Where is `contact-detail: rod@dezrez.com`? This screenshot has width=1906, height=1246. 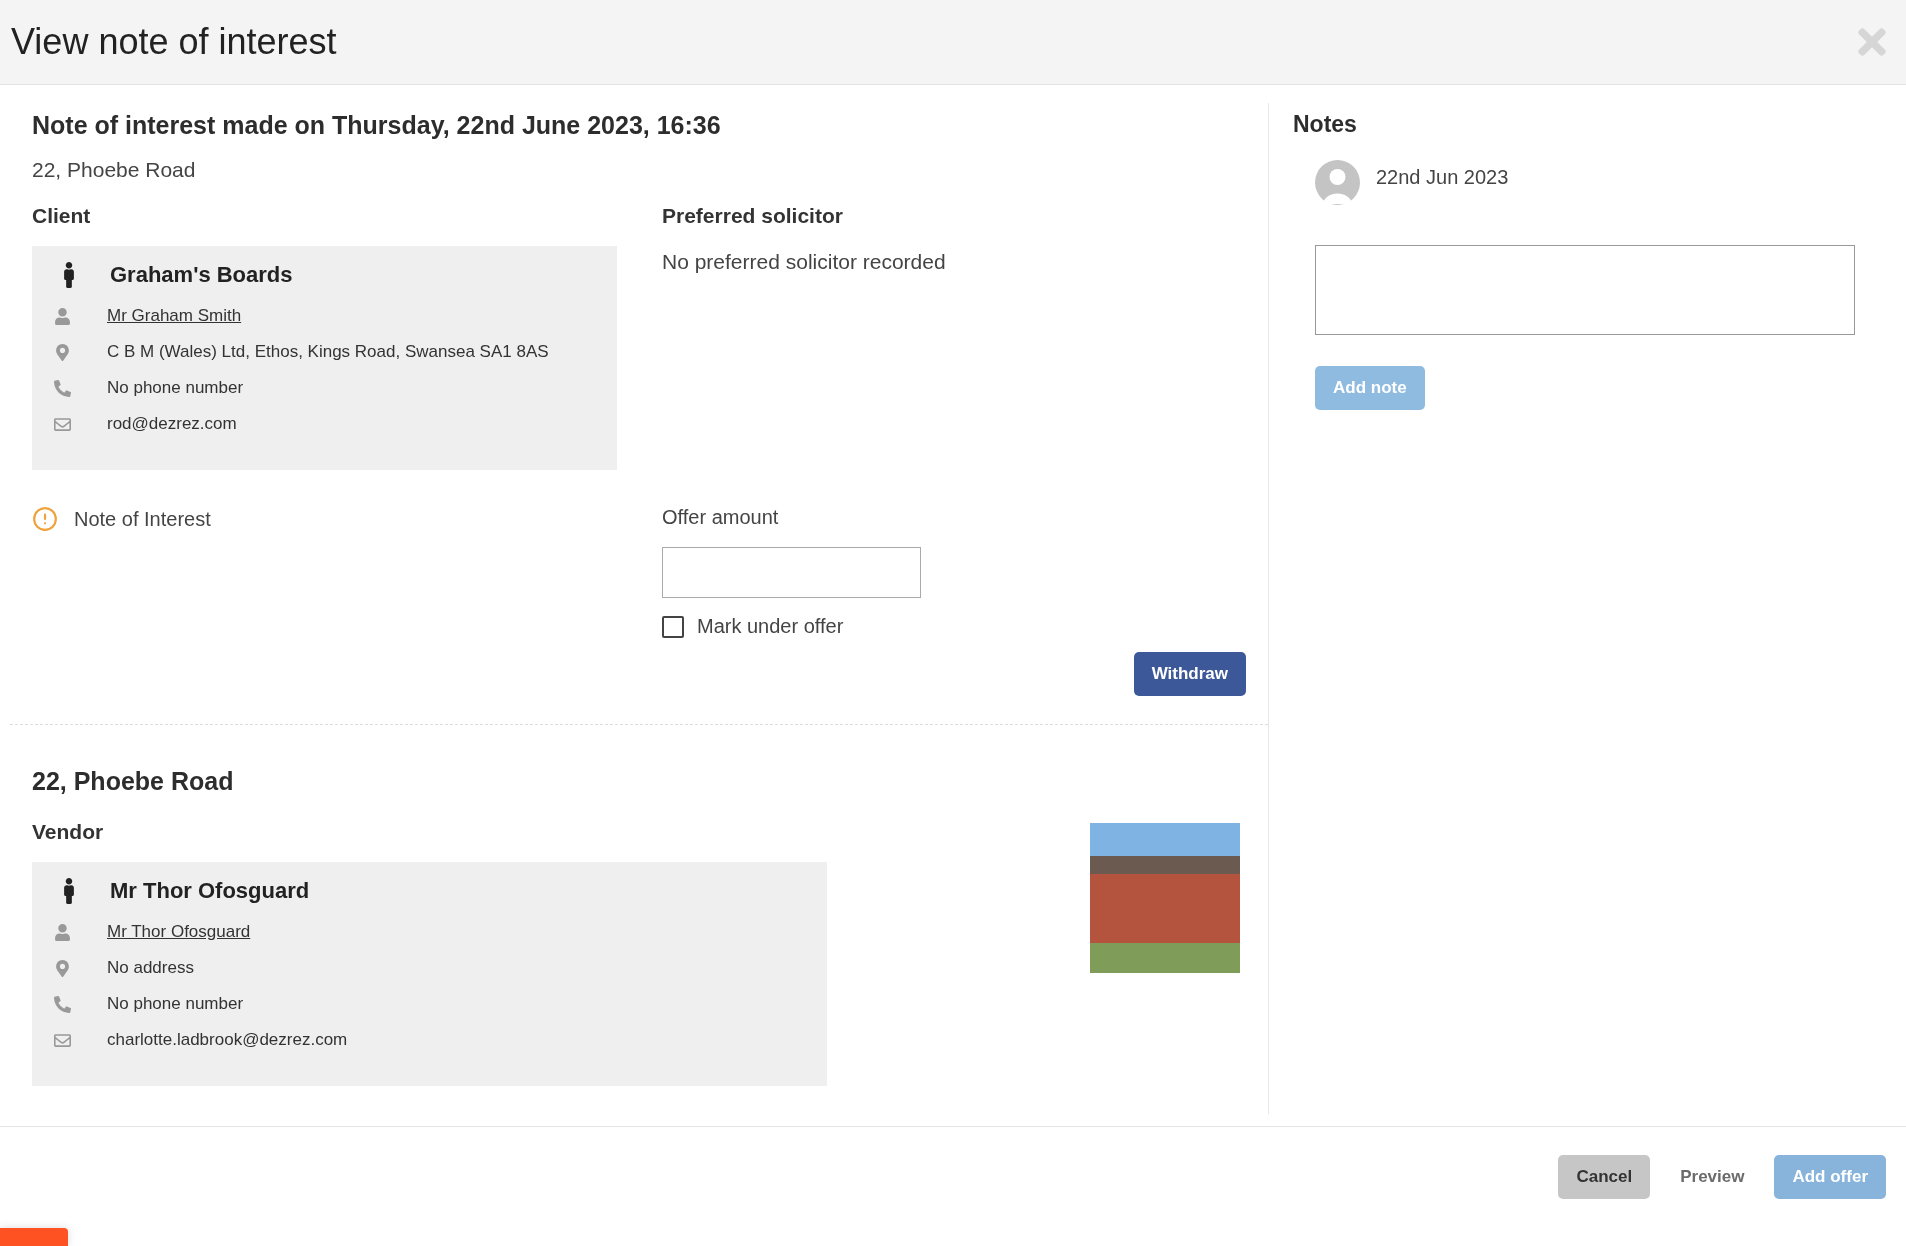
contact-detail: rod@dezrez.com is located at coordinates (172, 424).